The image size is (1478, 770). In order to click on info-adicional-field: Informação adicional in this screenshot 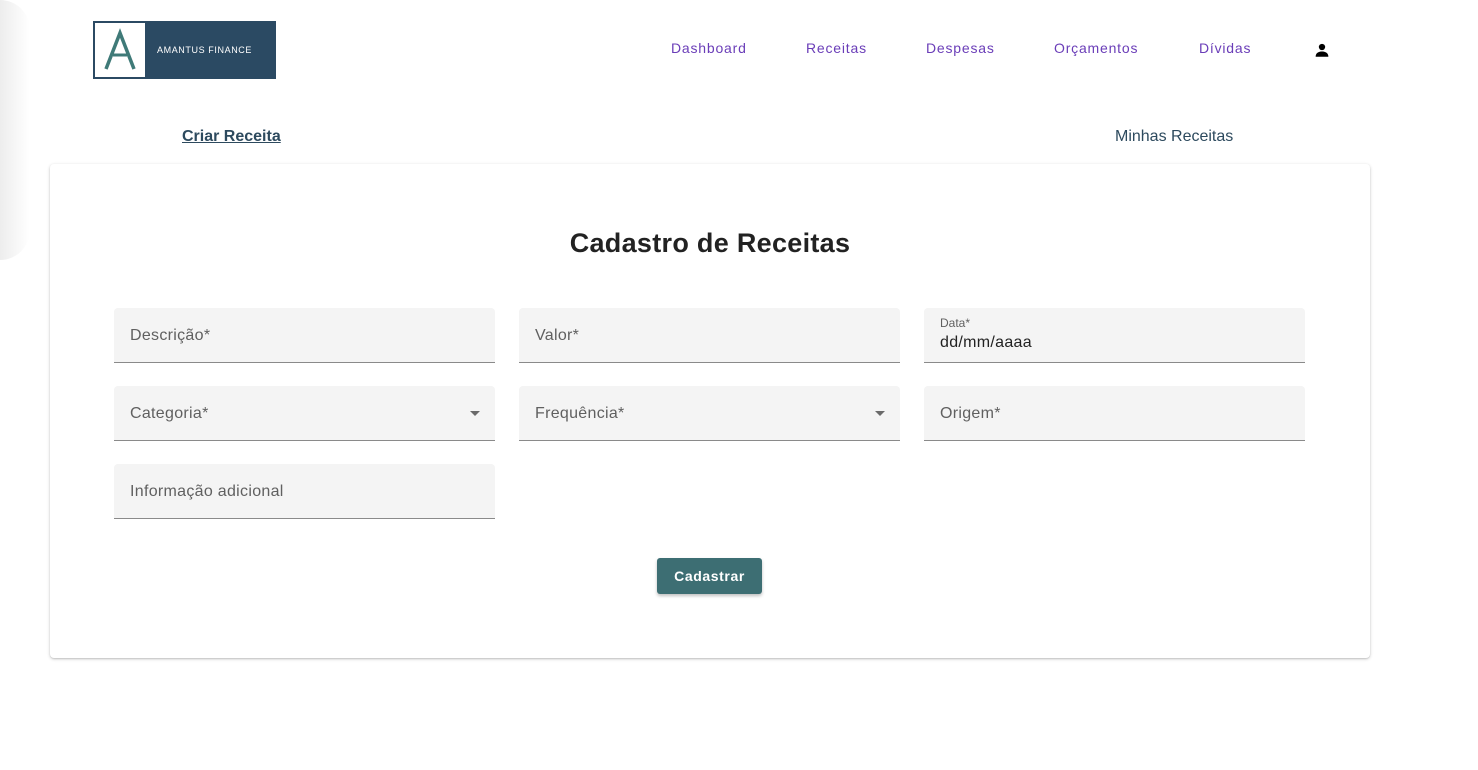, I will do `click(304, 491)`.